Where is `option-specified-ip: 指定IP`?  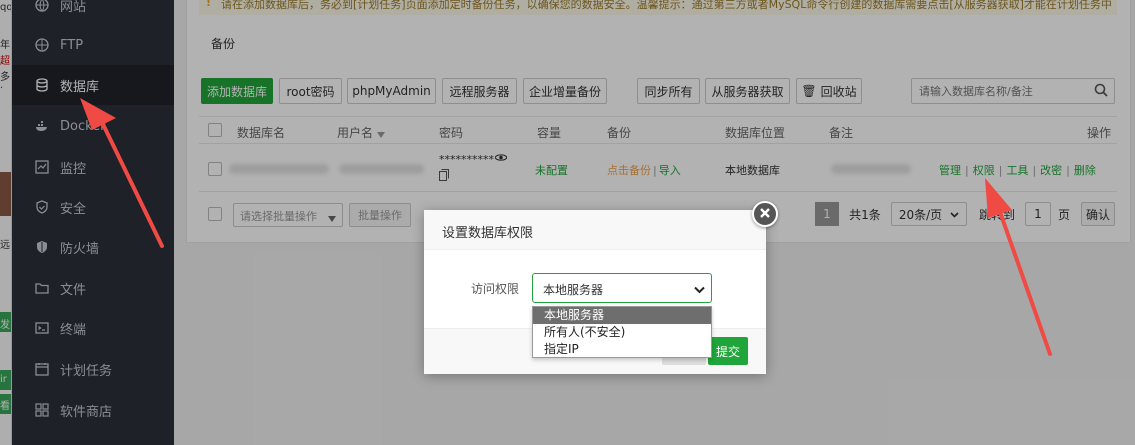
option-specified-ip: 指定IP is located at coordinates (622, 349).